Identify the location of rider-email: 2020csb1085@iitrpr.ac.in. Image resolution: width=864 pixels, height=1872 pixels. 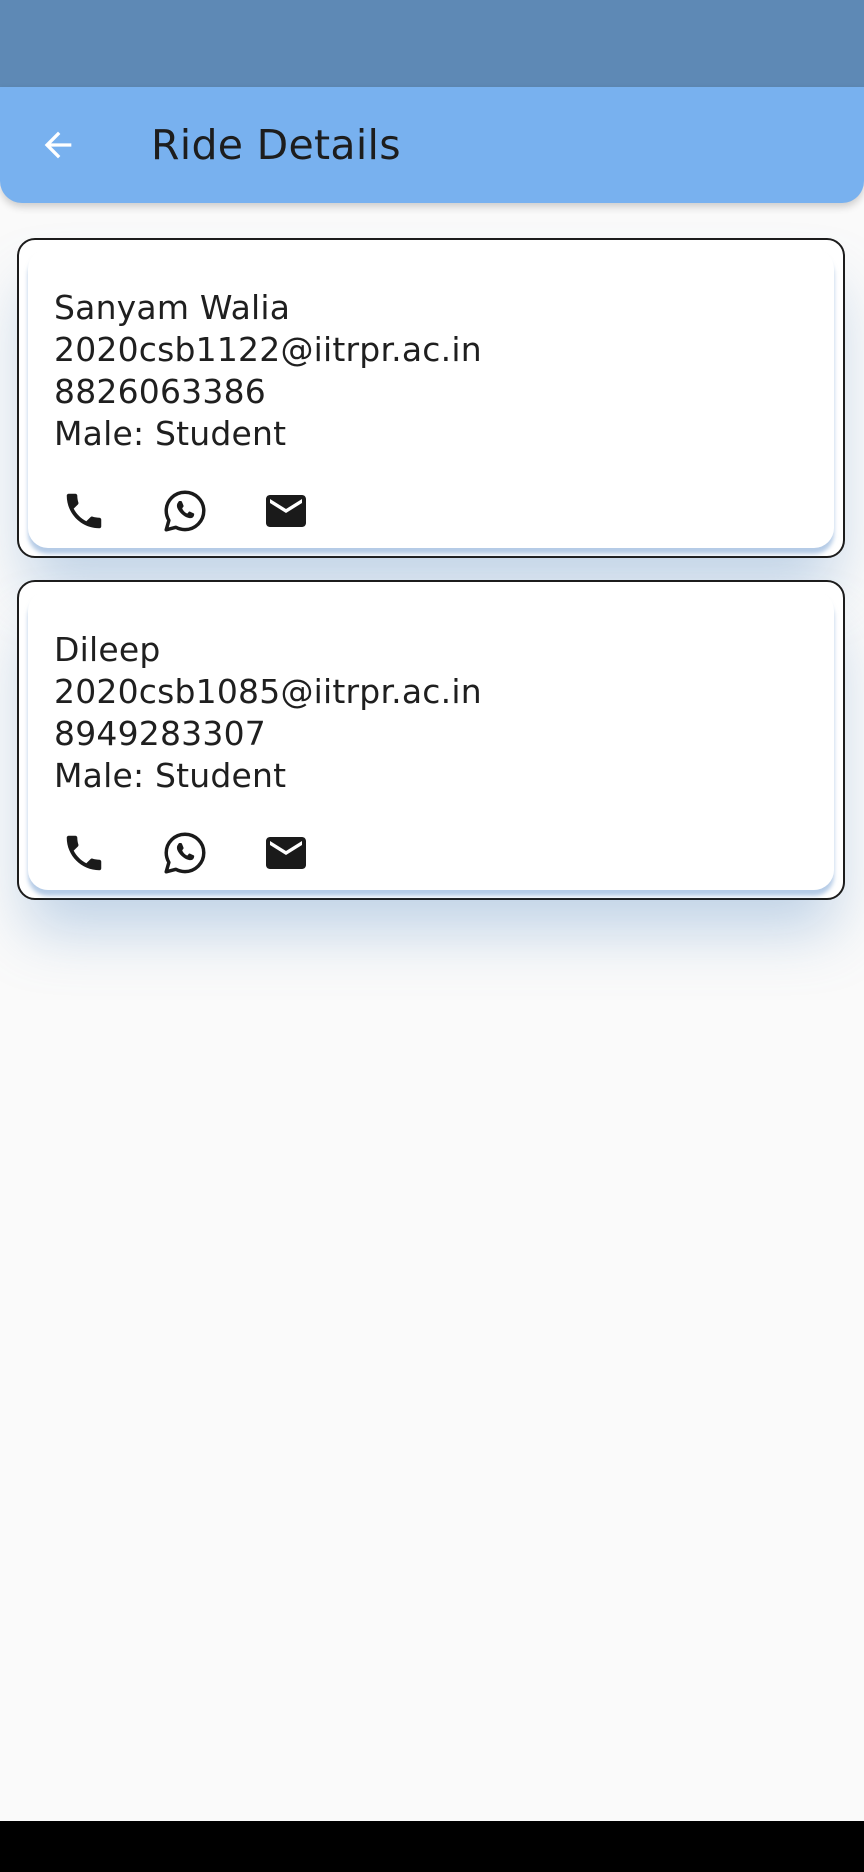
(268, 691).